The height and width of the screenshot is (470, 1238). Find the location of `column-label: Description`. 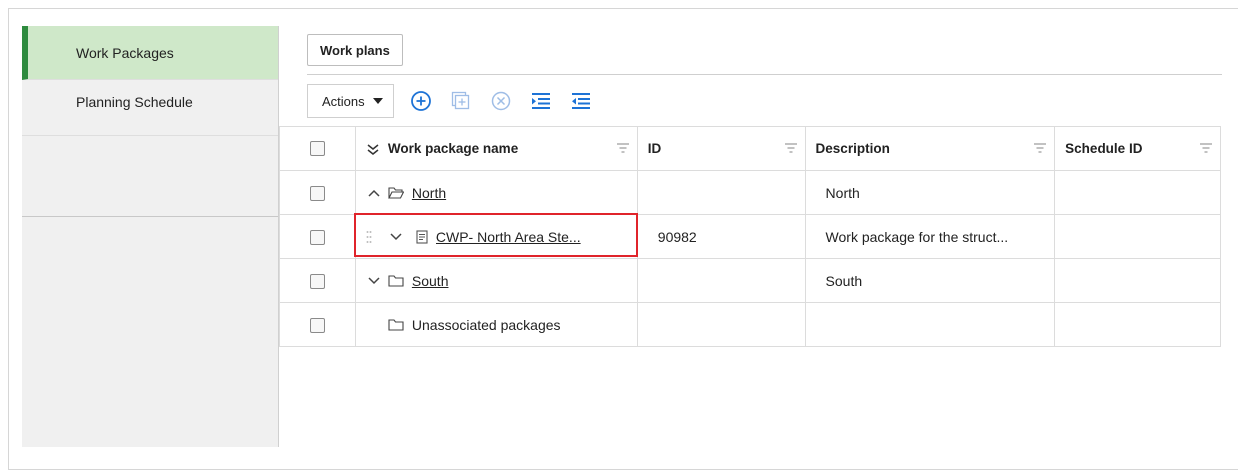

column-label: Description is located at coordinates (852, 148).